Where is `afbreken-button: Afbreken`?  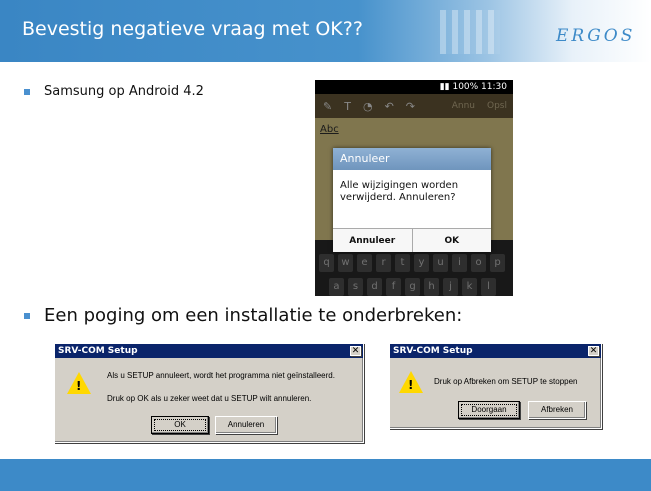
afbreken-button: Afbreken is located at coordinates (557, 410).